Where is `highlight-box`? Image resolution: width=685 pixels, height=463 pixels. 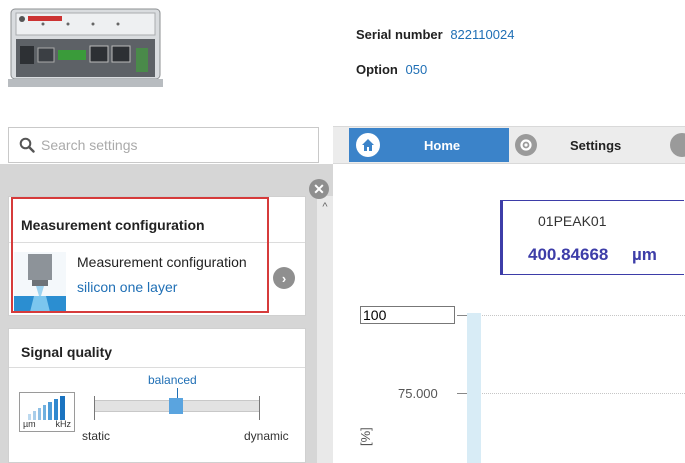
highlight-box is located at coordinates (140, 255).